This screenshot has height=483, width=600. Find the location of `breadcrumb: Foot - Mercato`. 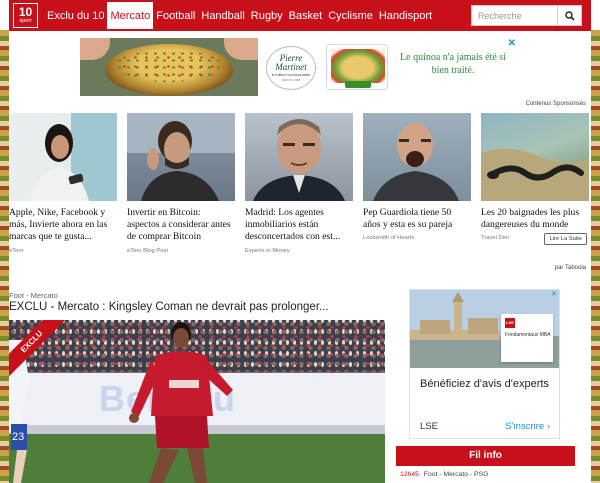

breadcrumb: Foot - Mercato is located at coordinates (33, 295).